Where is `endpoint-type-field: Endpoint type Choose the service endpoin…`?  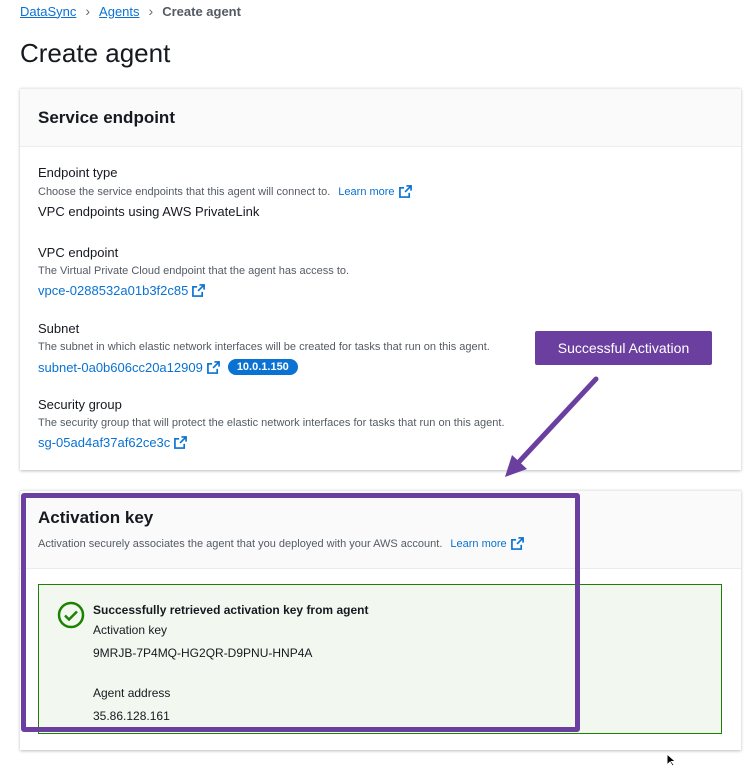 endpoint-type-field: Endpoint type Choose the service endpoin… is located at coordinates (225, 192).